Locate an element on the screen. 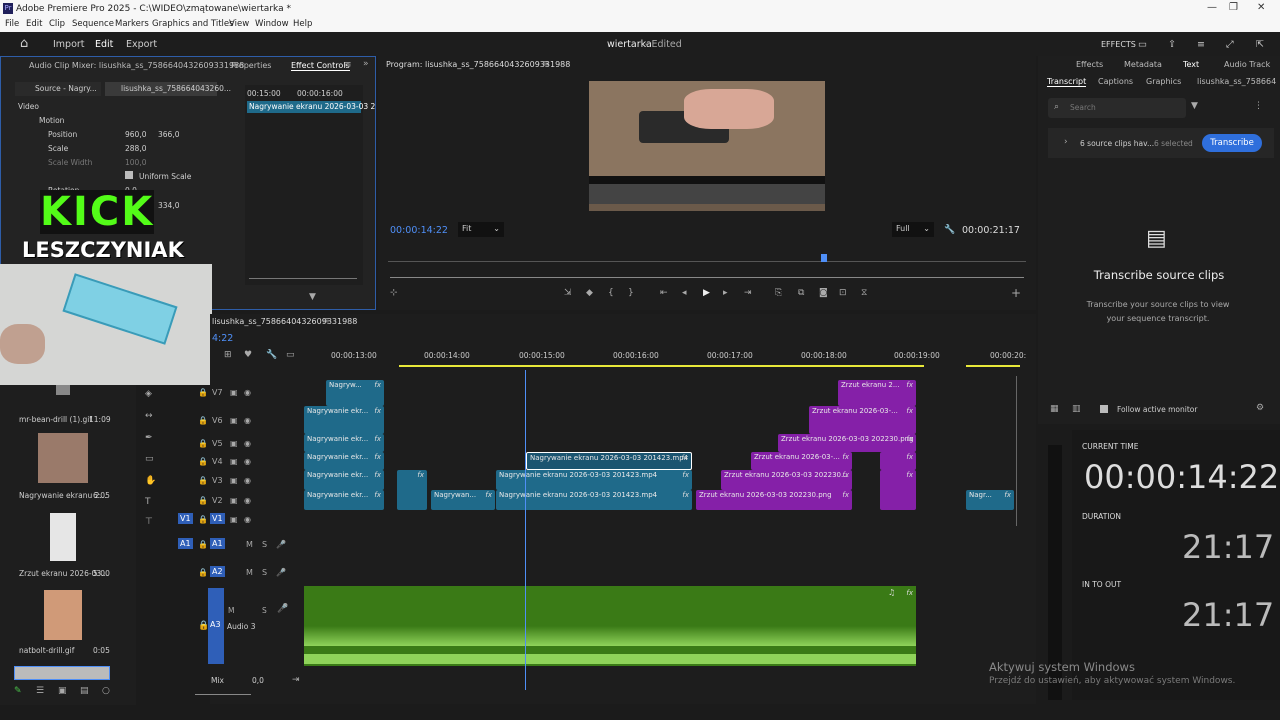 Image resolution: width=1280 pixels, height=720 pixels. position-y-value: 366,0 is located at coordinates (168, 134).